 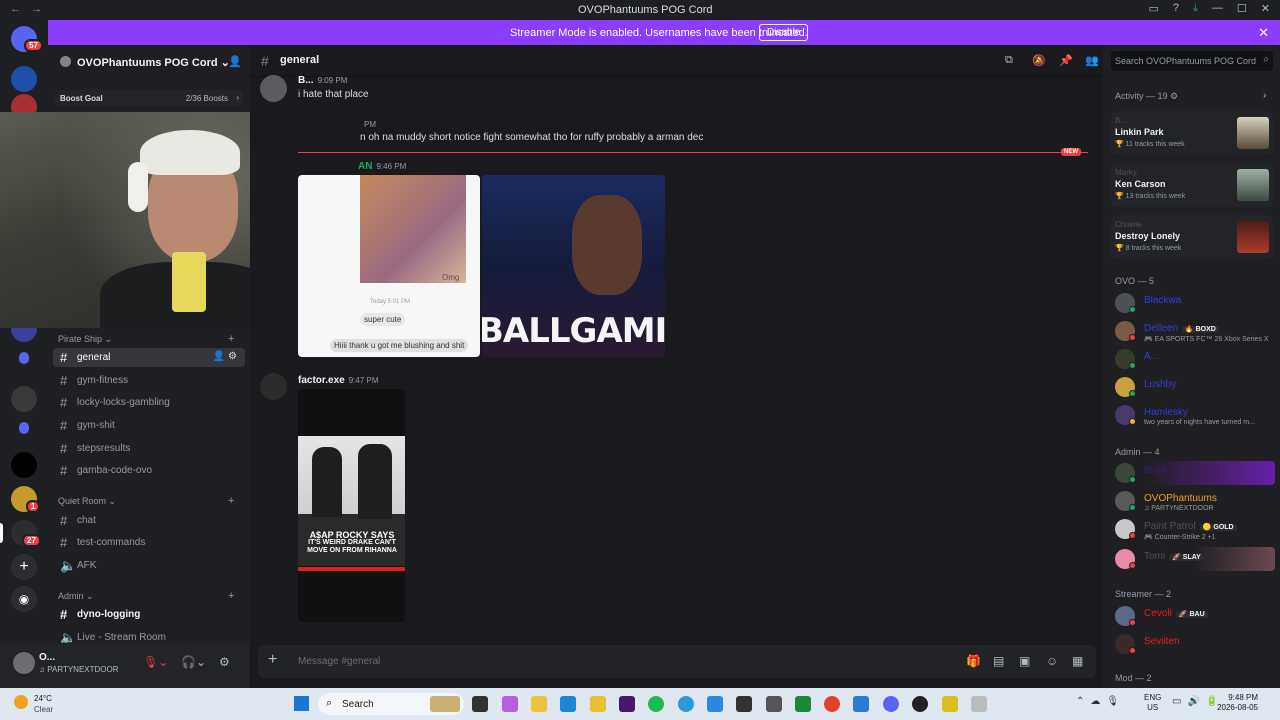 What do you see at coordinates (149, 98) in the screenshot?
I see `boost-goal-bar: Boost Goal 2/36 Boosts ›` at bounding box center [149, 98].